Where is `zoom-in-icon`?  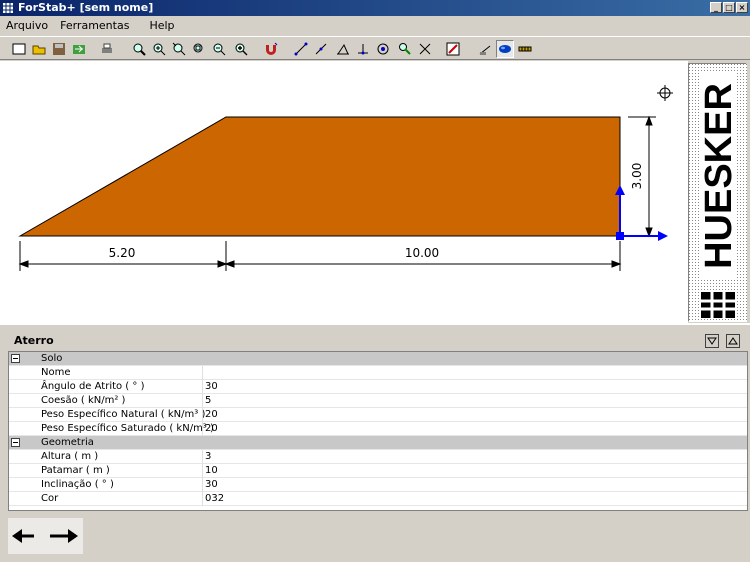
zoom-in-icon is located at coordinates (159, 49).